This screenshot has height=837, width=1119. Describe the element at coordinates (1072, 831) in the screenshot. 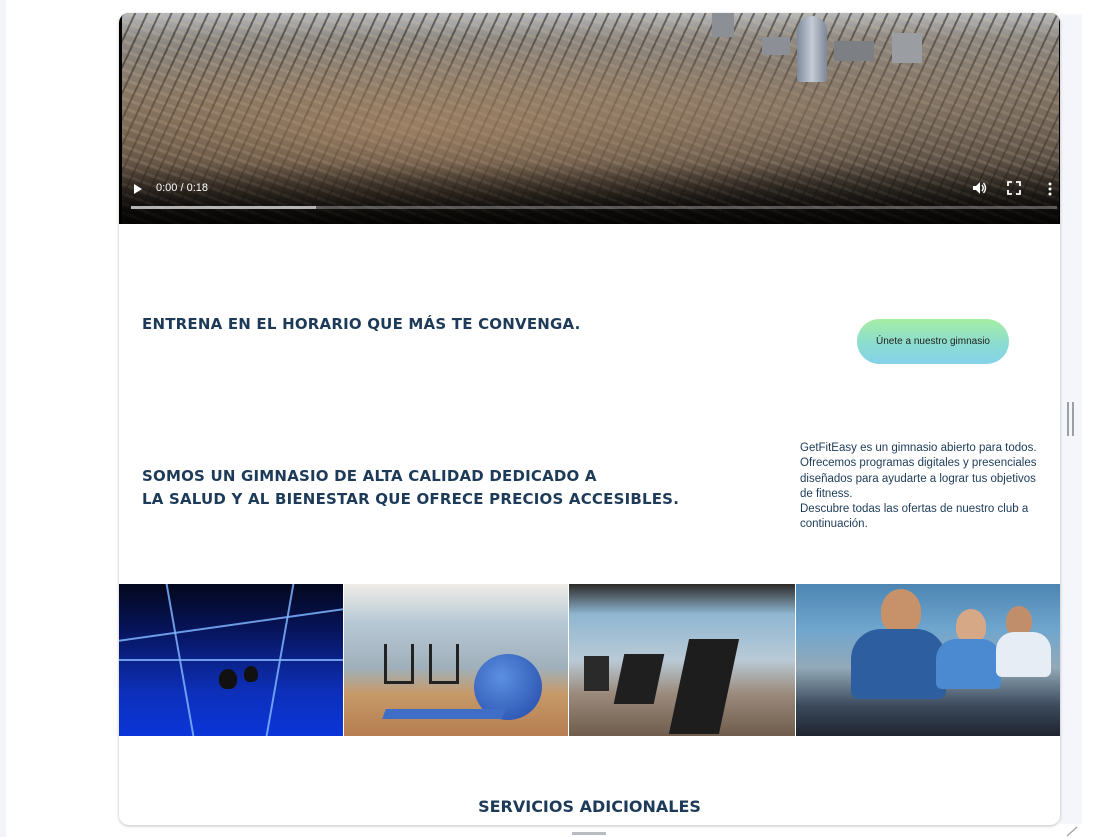

I see `resize-handle-icon` at that location.